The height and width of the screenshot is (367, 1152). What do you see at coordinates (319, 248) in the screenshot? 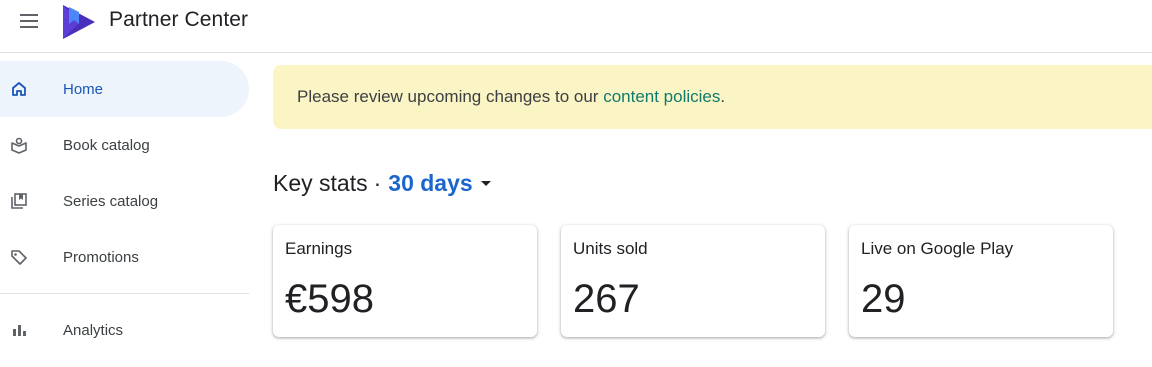
I see `stat-card-label: Earnings` at bounding box center [319, 248].